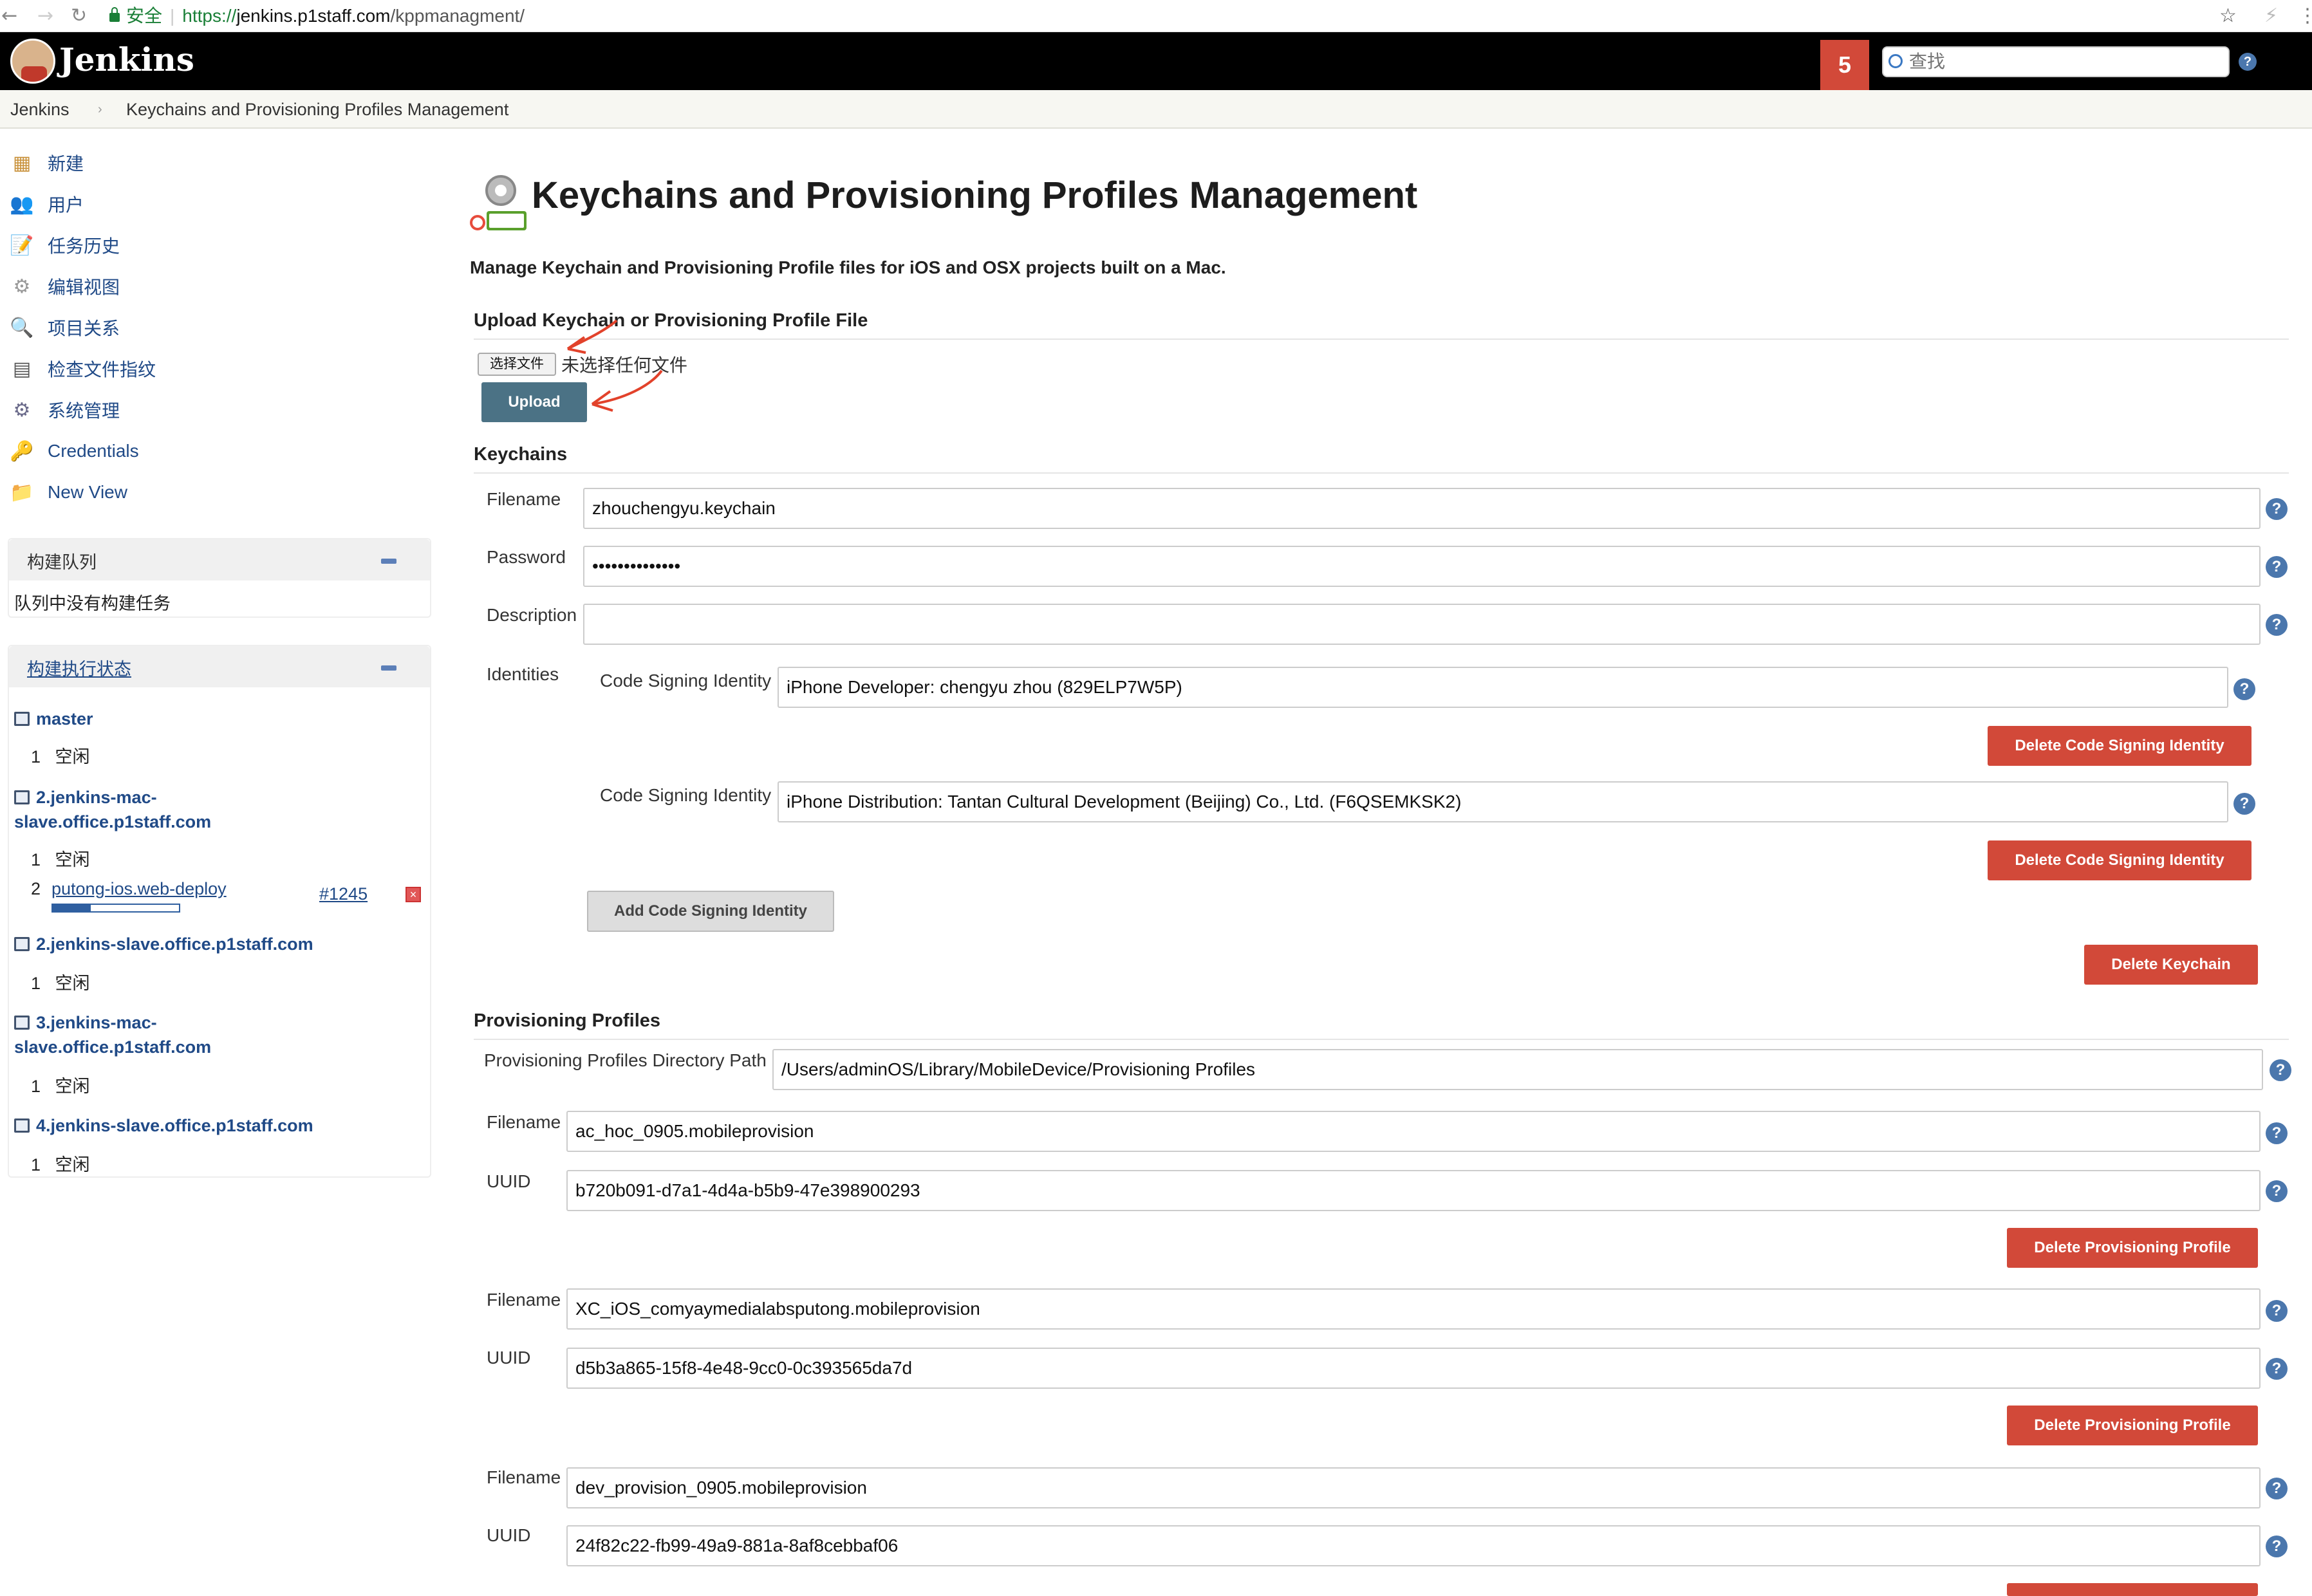 This screenshot has width=2312, height=1596. I want to click on stop-build-icon: ×, so click(413, 894).